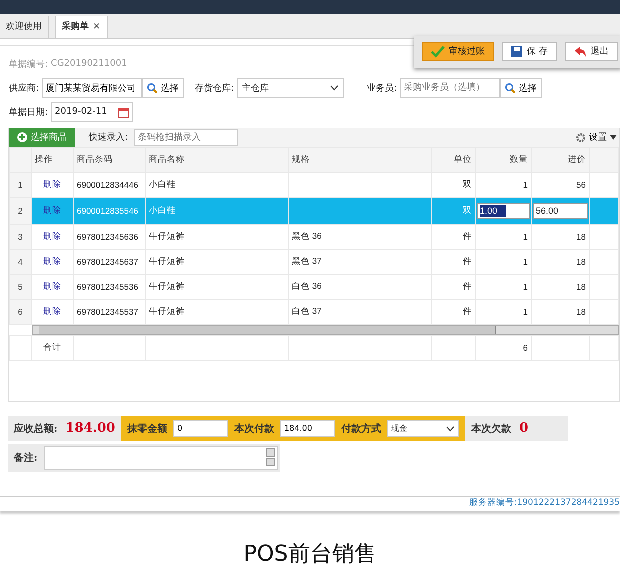 This screenshot has width=620, height=564. I want to click on total-quantity: 6, so click(525, 348).